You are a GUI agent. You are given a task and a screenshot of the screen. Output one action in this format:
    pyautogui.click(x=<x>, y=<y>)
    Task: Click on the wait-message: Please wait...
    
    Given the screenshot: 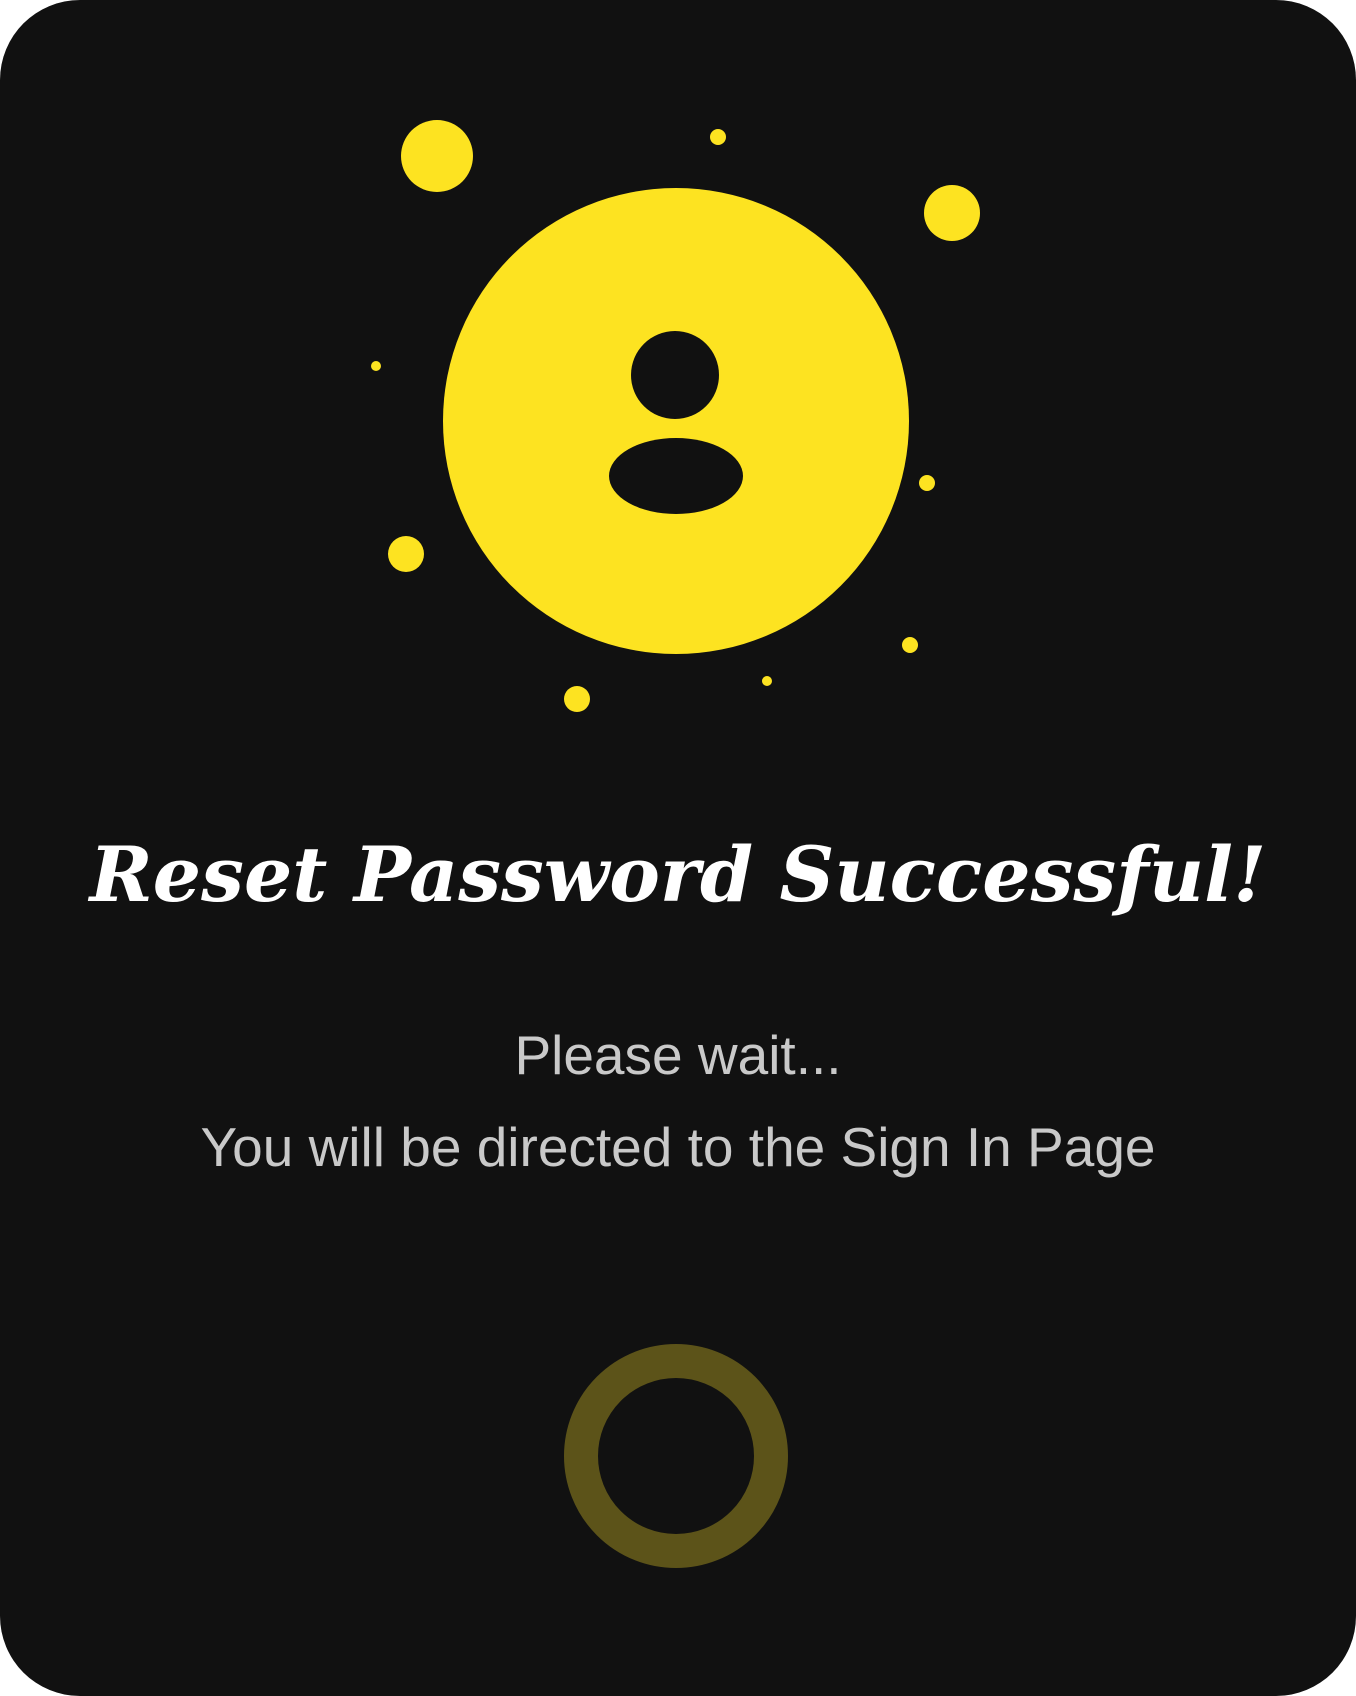 What is the action you would take?
    pyautogui.click(x=678, y=1055)
    